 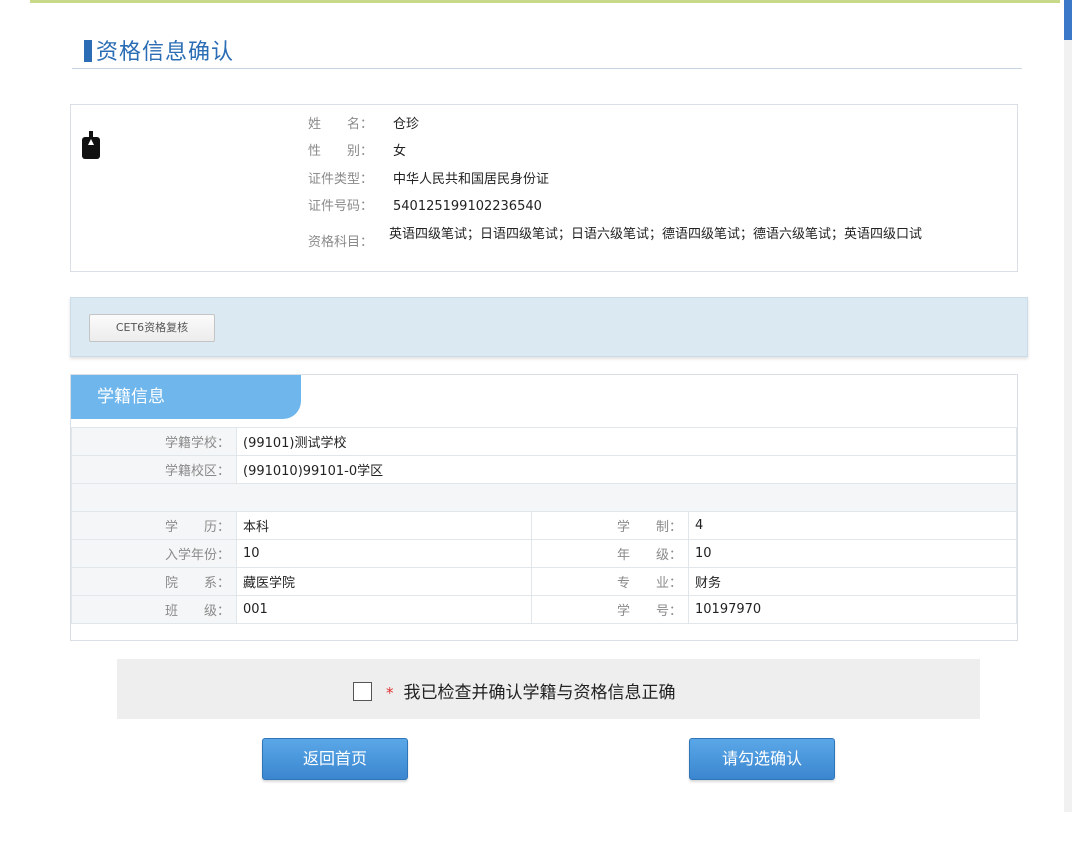 What do you see at coordinates (610, 553) in the screenshot?
I see `field-label: 年 级：` at bounding box center [610, 553].